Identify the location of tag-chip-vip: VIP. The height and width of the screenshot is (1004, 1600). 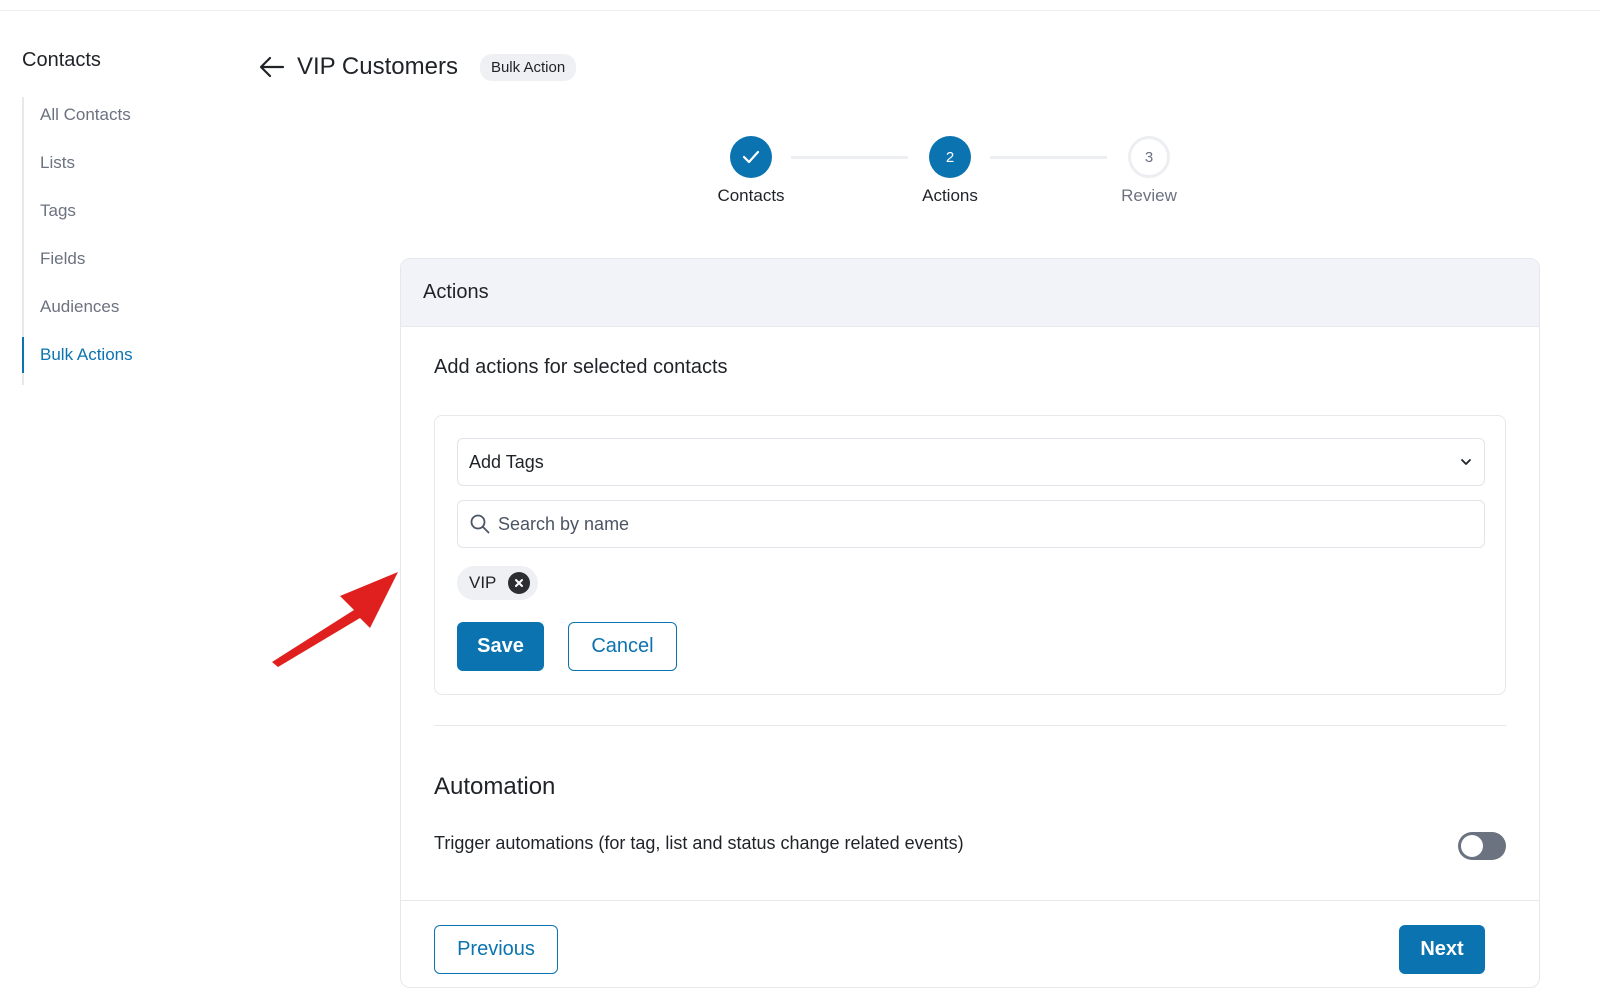
(498, 583).